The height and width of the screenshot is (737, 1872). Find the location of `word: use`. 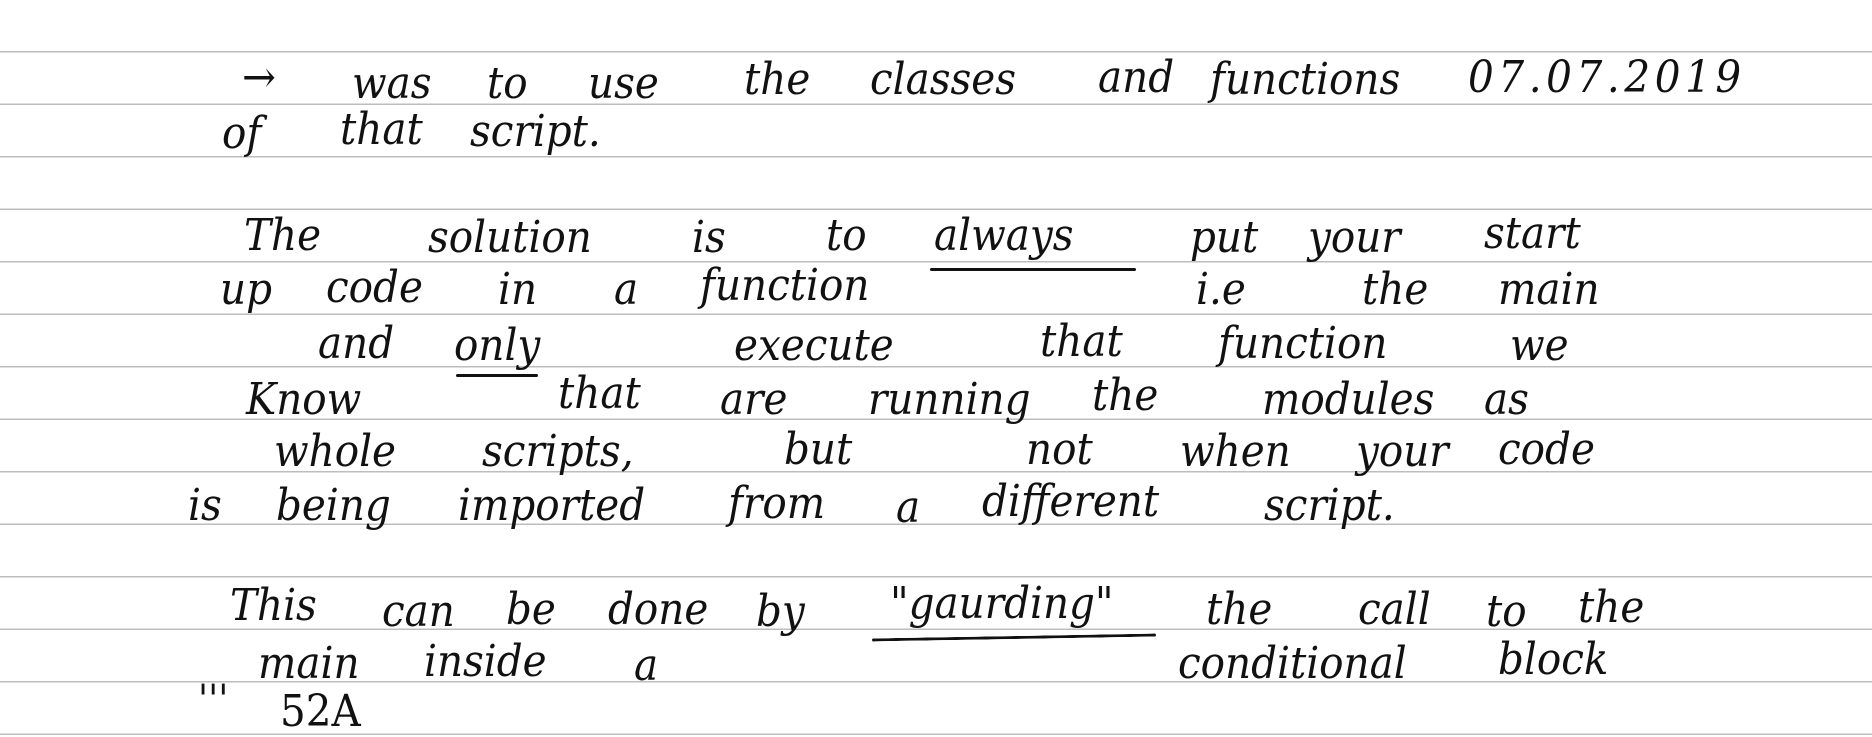

word: use is located at coordinates (623, 83).